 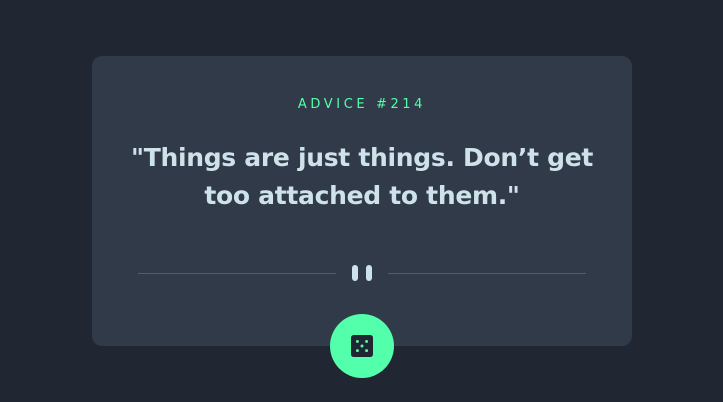 I want to click on divider-line-left, so click(x=237, y=273).